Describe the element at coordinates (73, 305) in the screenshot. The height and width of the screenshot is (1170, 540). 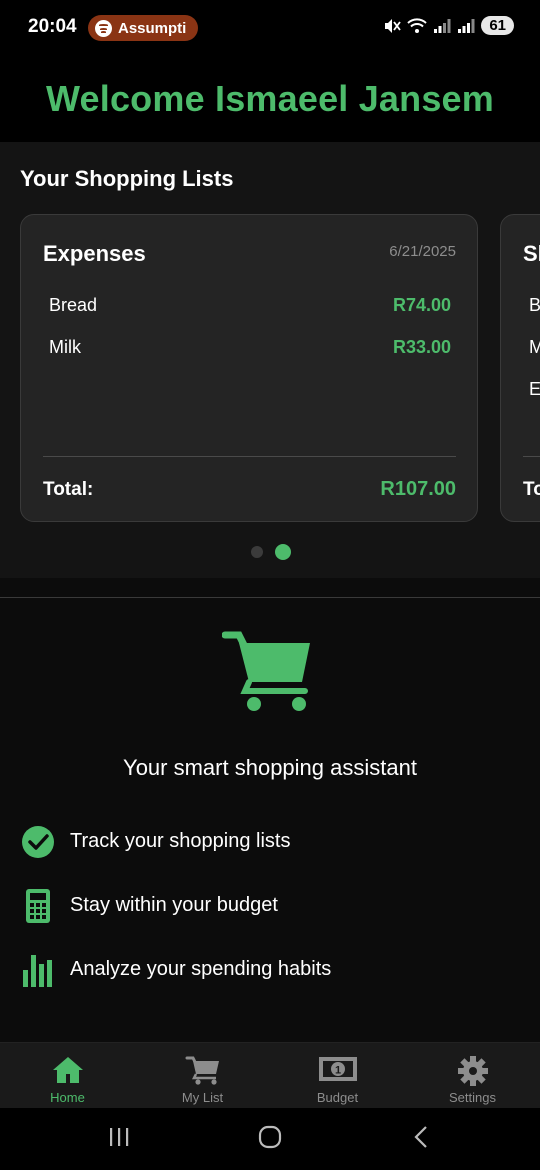
I see `item-name: Bread` at that location.